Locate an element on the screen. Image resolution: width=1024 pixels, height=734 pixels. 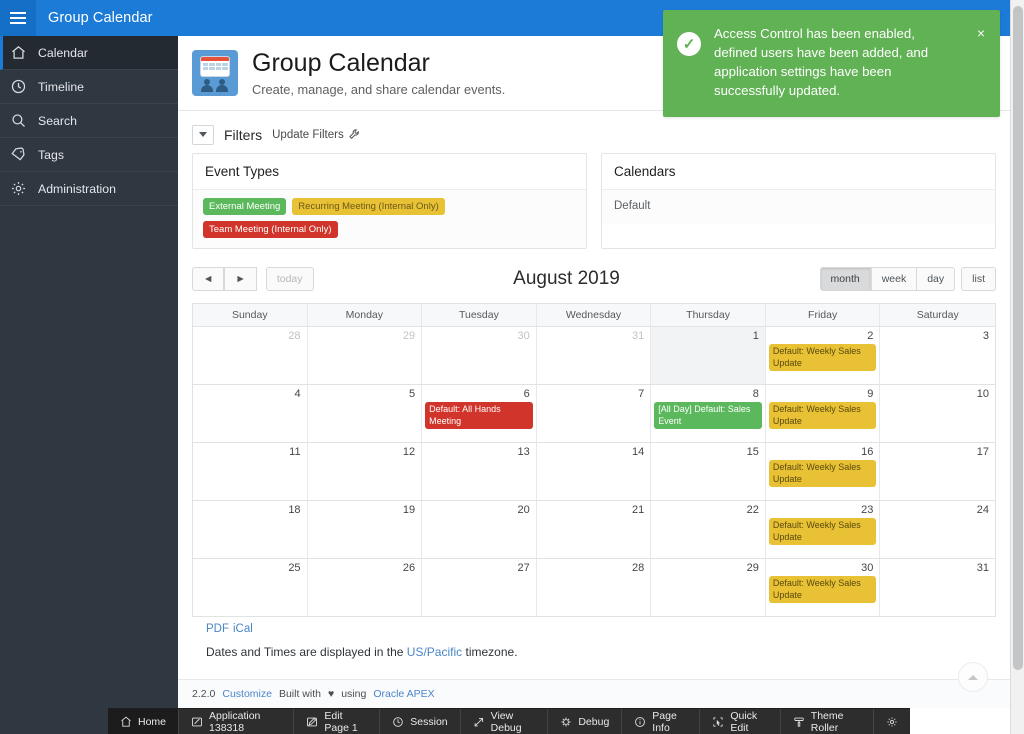
calendar-day-cell: 15 is located at coordinates (708, 472).